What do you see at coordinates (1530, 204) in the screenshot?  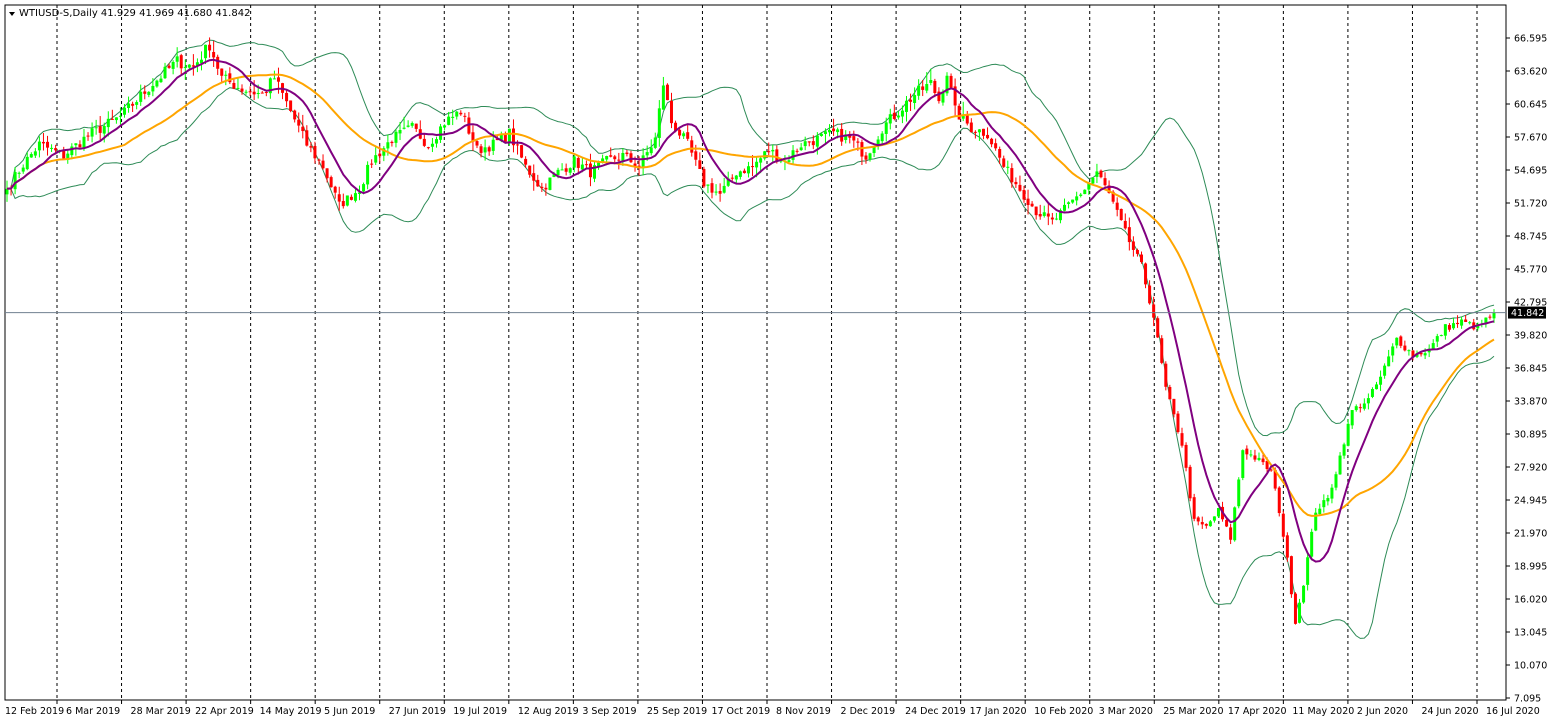 I see `y-tick-label: 51.720` at bounding box center [1530, 204].